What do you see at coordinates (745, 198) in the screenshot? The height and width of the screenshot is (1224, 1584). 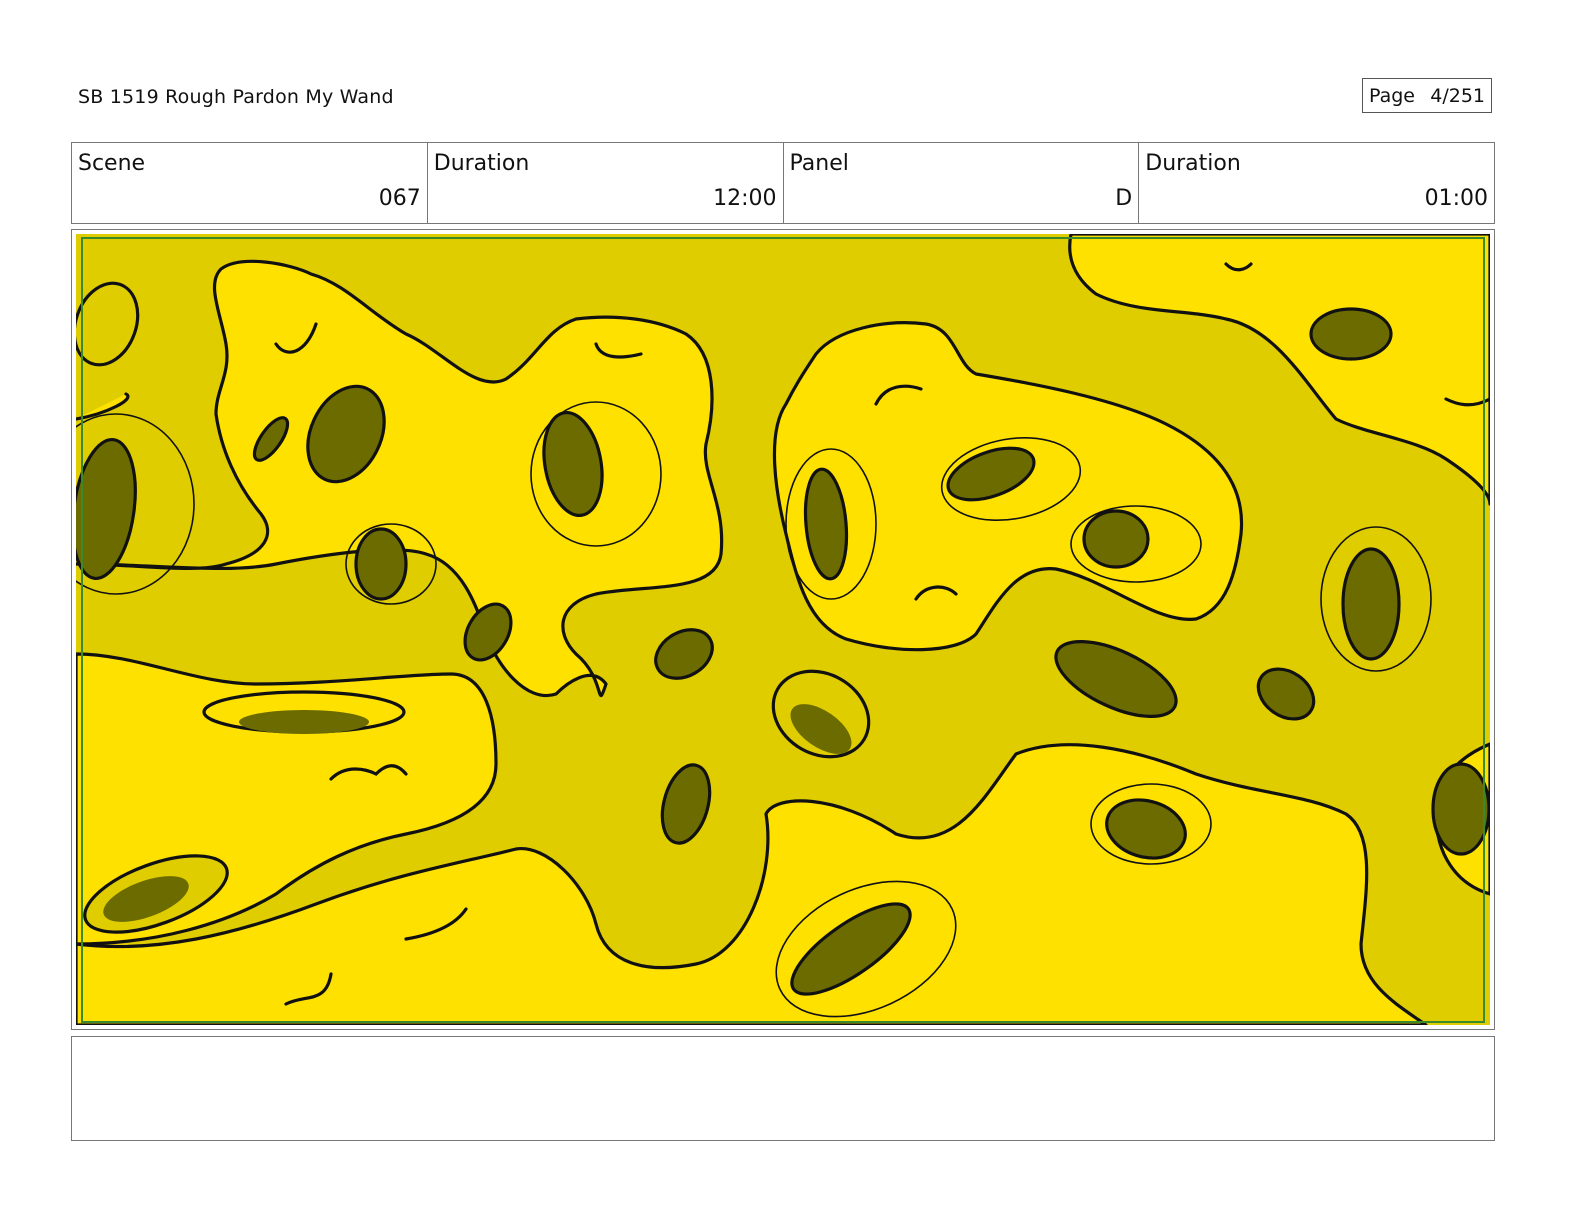 I see `scene-duration-value: 12:00` at bounding box center [745, 198].